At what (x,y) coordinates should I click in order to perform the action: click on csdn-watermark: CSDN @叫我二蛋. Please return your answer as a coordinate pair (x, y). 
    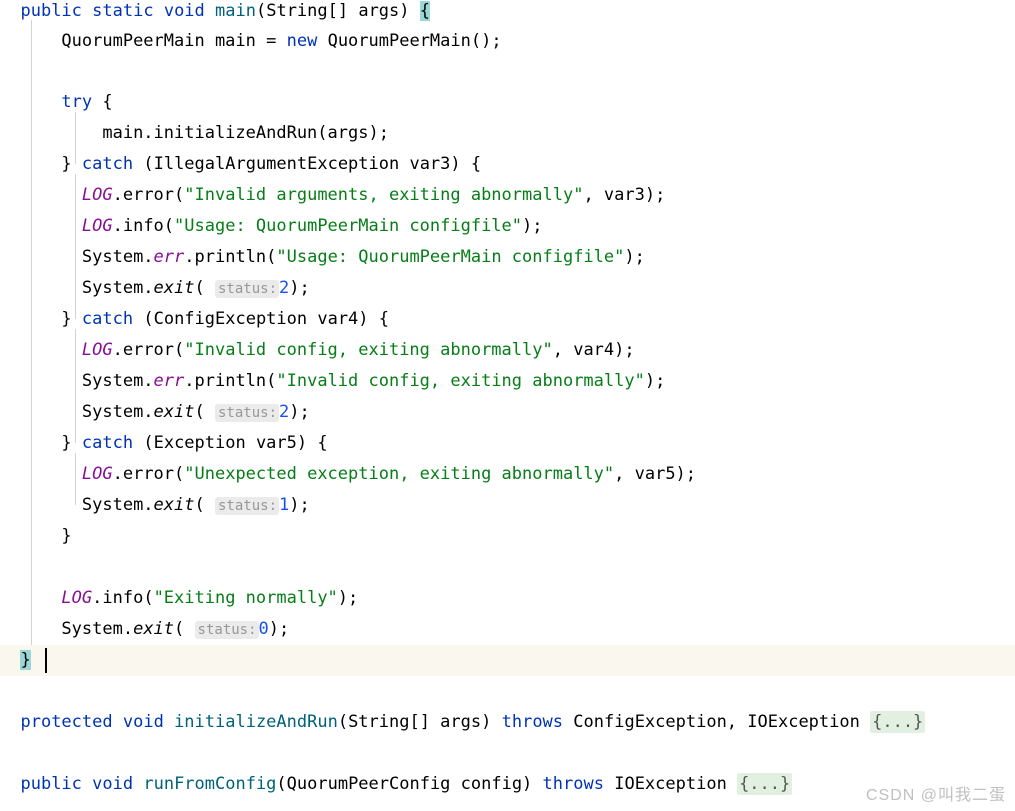
    Looking at the image, I should click on (936, 795).